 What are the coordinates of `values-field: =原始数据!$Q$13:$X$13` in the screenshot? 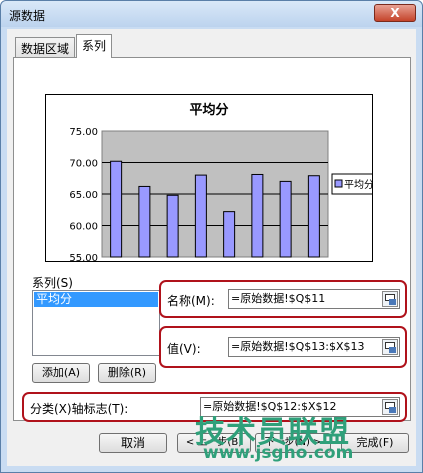 It's located at (314, 347).